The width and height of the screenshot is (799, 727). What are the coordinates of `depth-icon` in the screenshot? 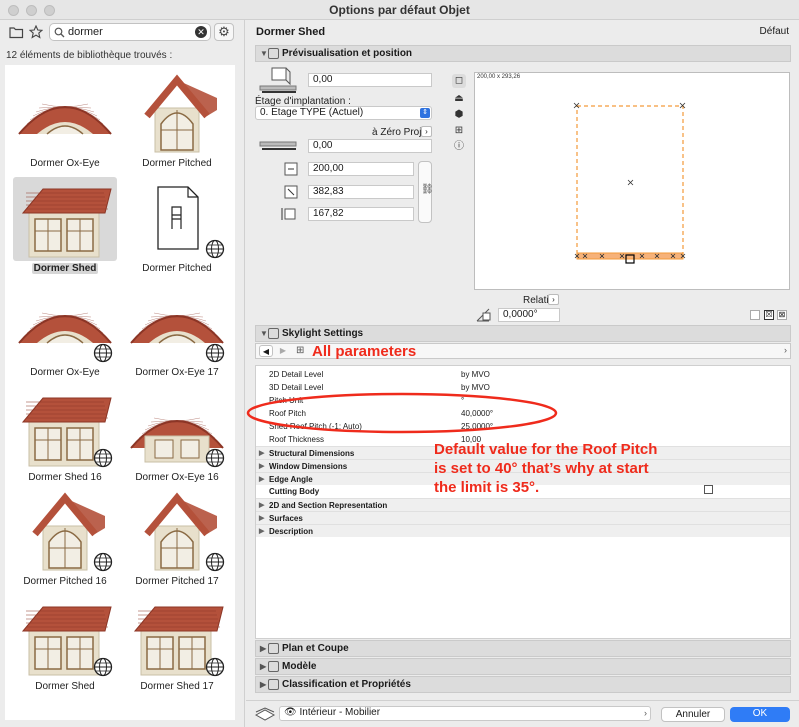 It's located at (291, 192).